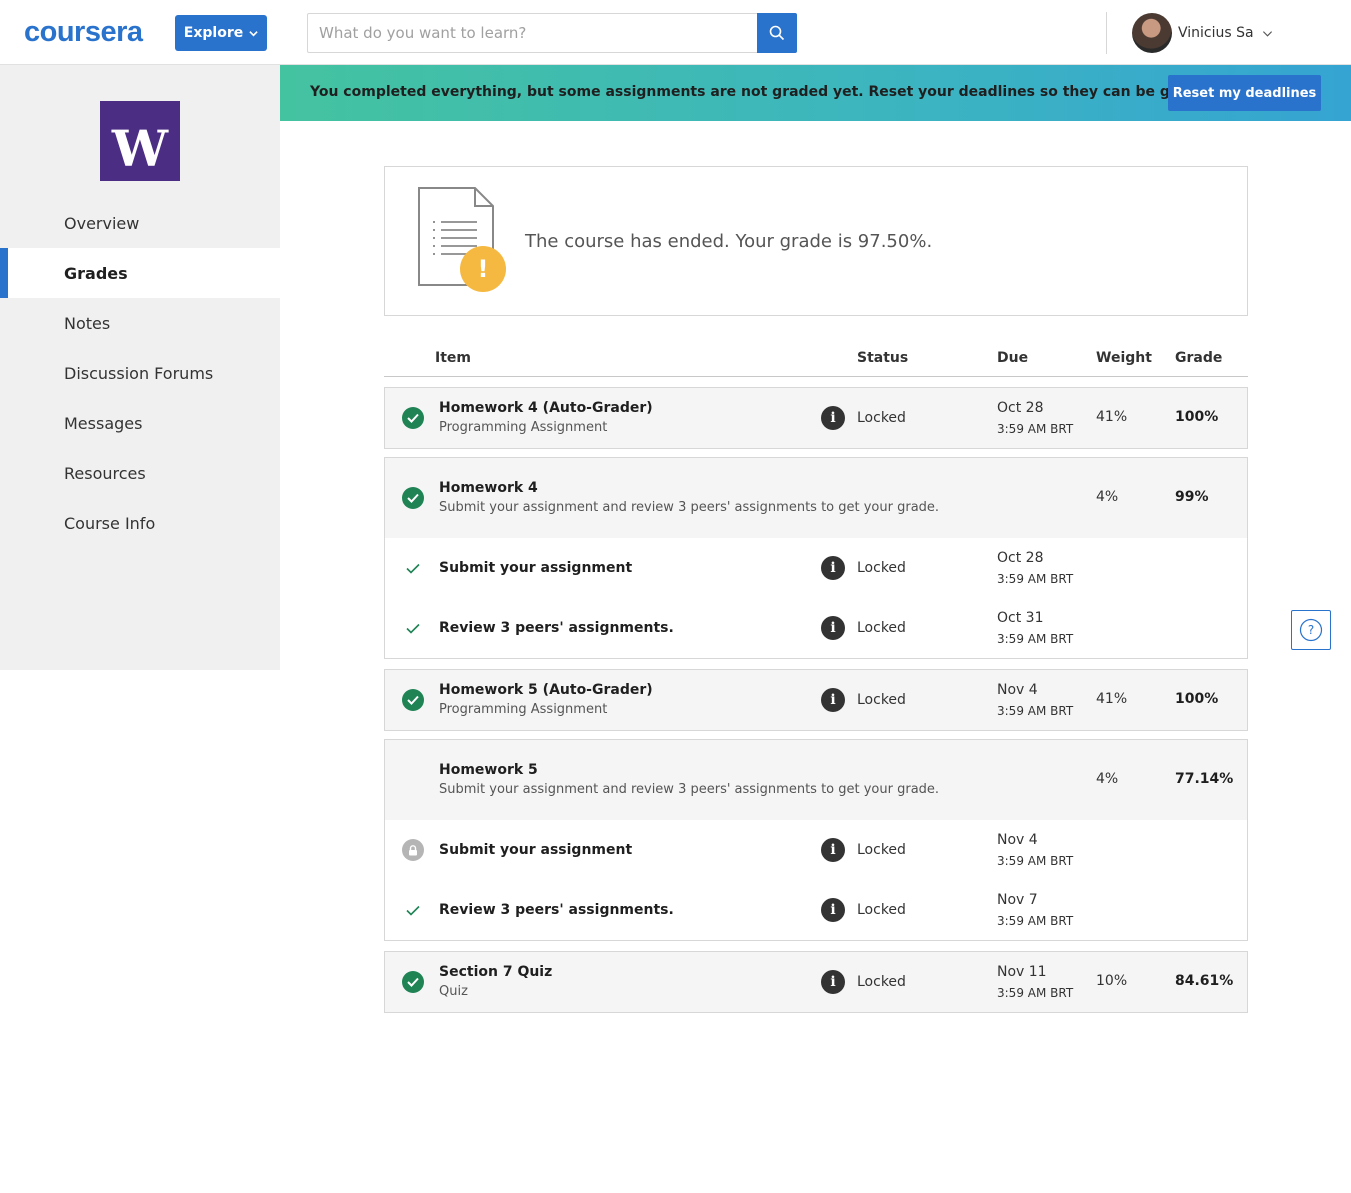 This screenshot has width=1351, height=1193. What do you see at coordinates (532, 33) in the screenshot?
I see `search-input` at bounding box center [532, 33].